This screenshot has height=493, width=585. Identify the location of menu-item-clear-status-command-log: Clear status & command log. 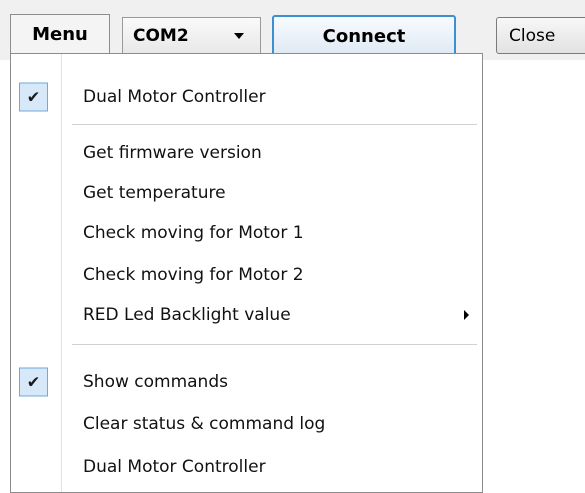
(246, 423).